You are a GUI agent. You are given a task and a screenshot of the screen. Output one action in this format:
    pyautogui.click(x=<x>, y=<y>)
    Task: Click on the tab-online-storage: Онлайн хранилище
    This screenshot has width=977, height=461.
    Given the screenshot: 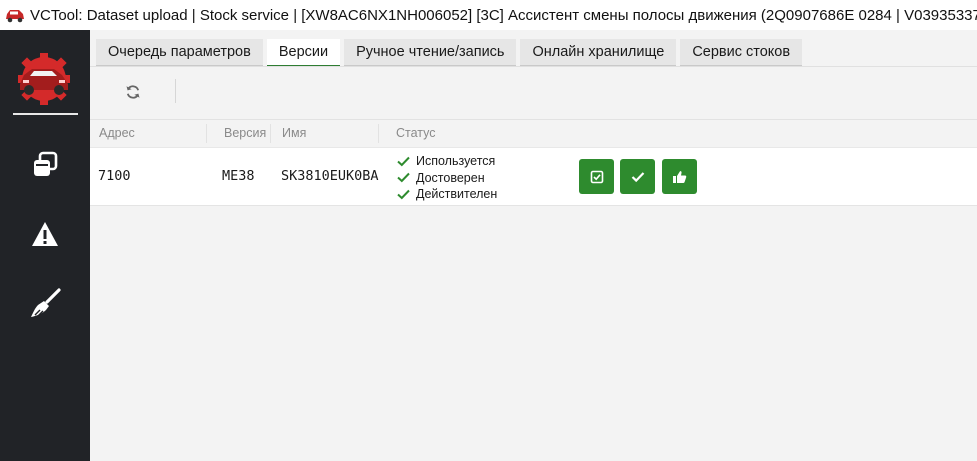 What is the action you would take?
    pyautogui.click(x=598, y=53)
    